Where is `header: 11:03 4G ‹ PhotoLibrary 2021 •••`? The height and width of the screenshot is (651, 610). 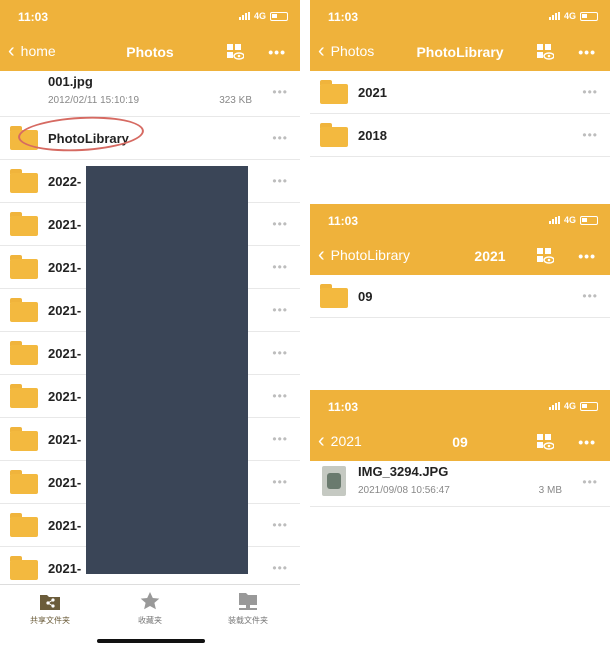
header: 11:03 4G ‹ PhotoLibrary 2021 ••• is located at coordinates (460, 239).